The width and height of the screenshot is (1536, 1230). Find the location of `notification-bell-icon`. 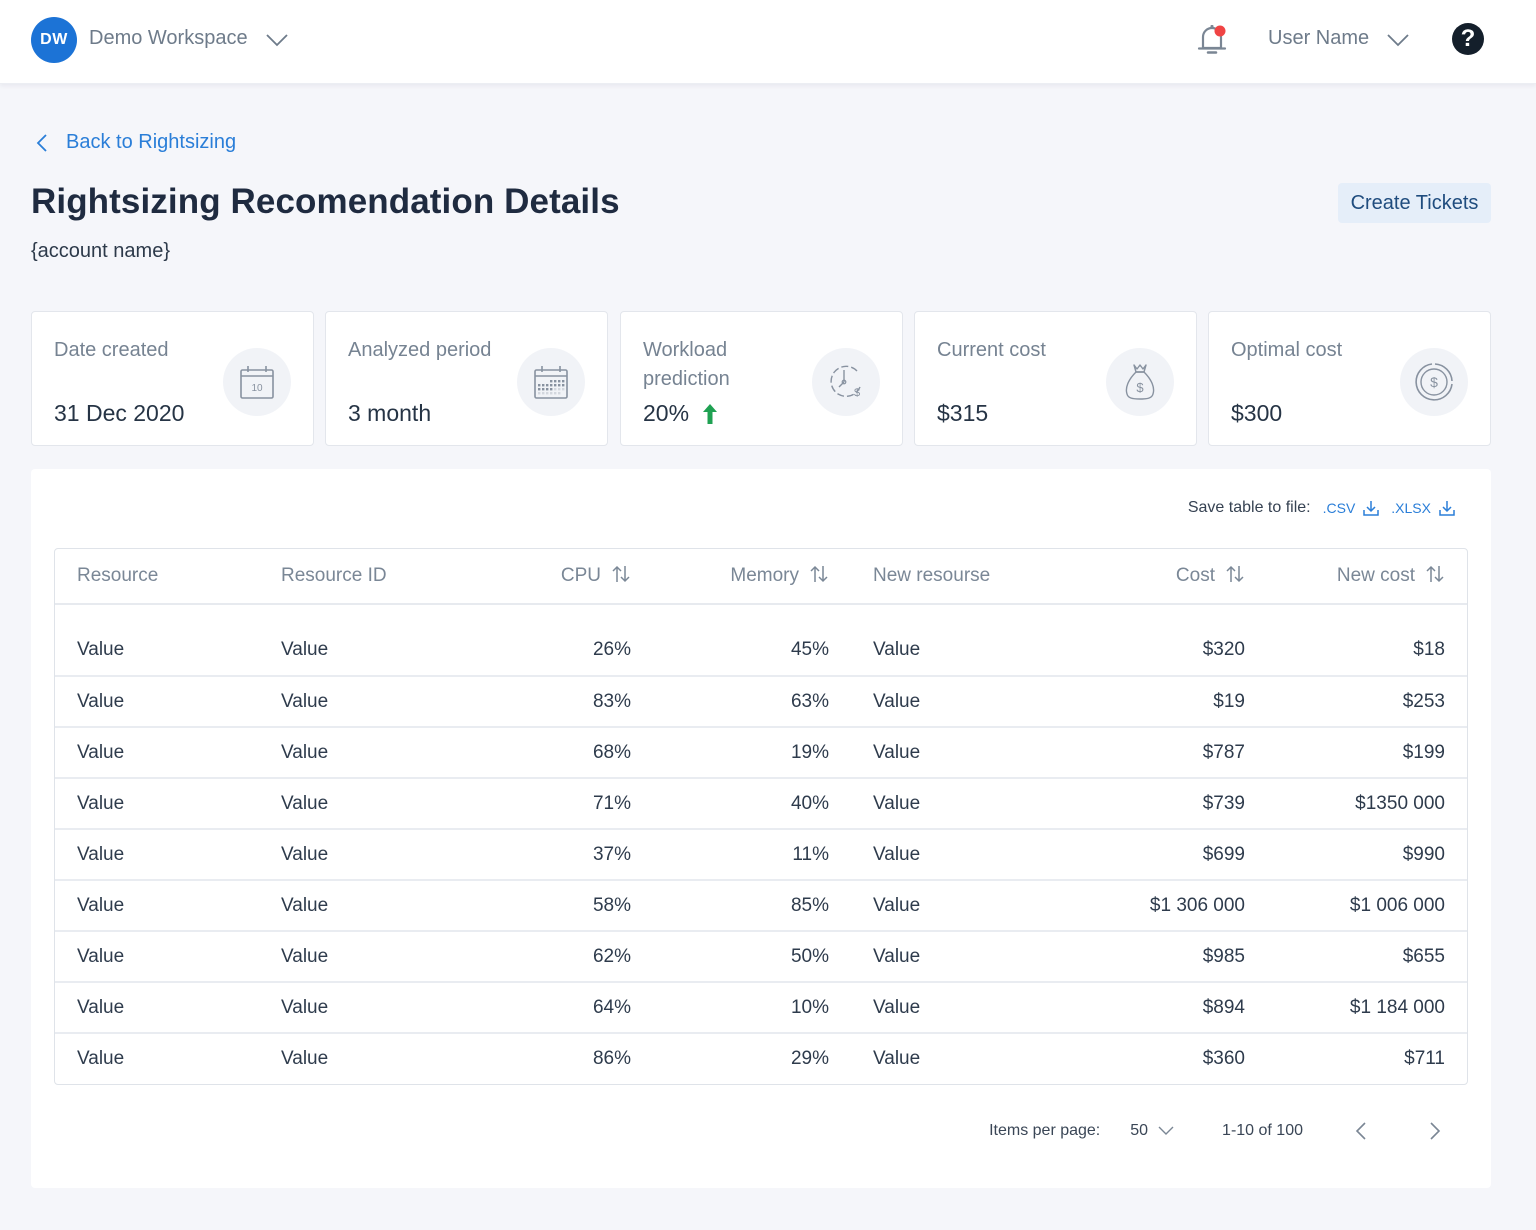

notification-bell-icon is located at coordinates (1212, 40).